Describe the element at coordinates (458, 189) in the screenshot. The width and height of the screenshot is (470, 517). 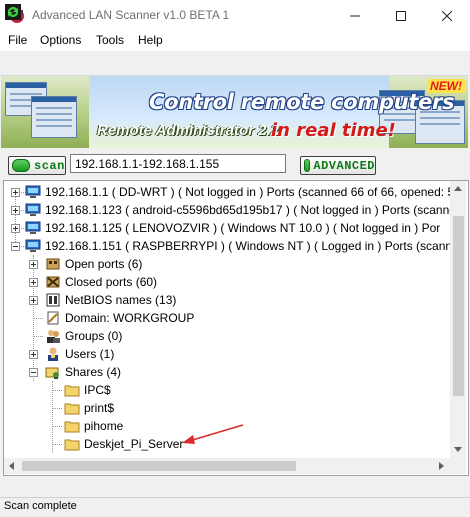
I see `scroll-up-icon` at that location.